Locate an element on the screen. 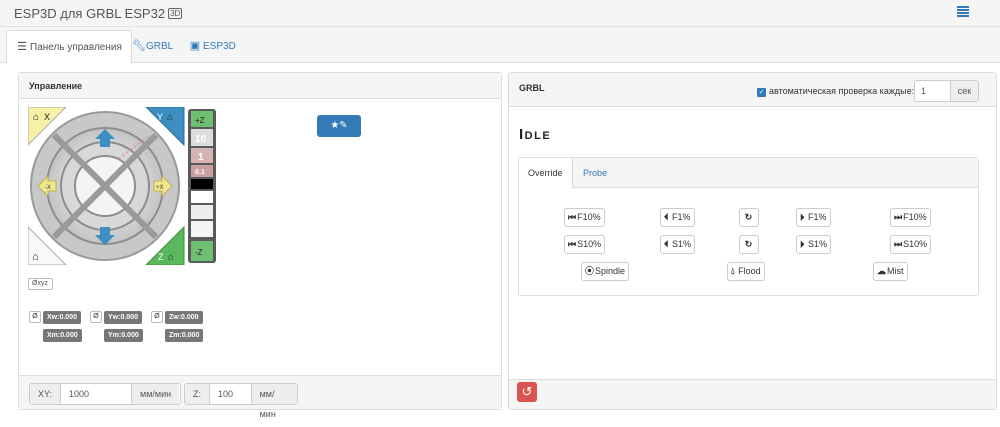  x-work-position: Xw:0.000 is located at coordinates (62, 317).